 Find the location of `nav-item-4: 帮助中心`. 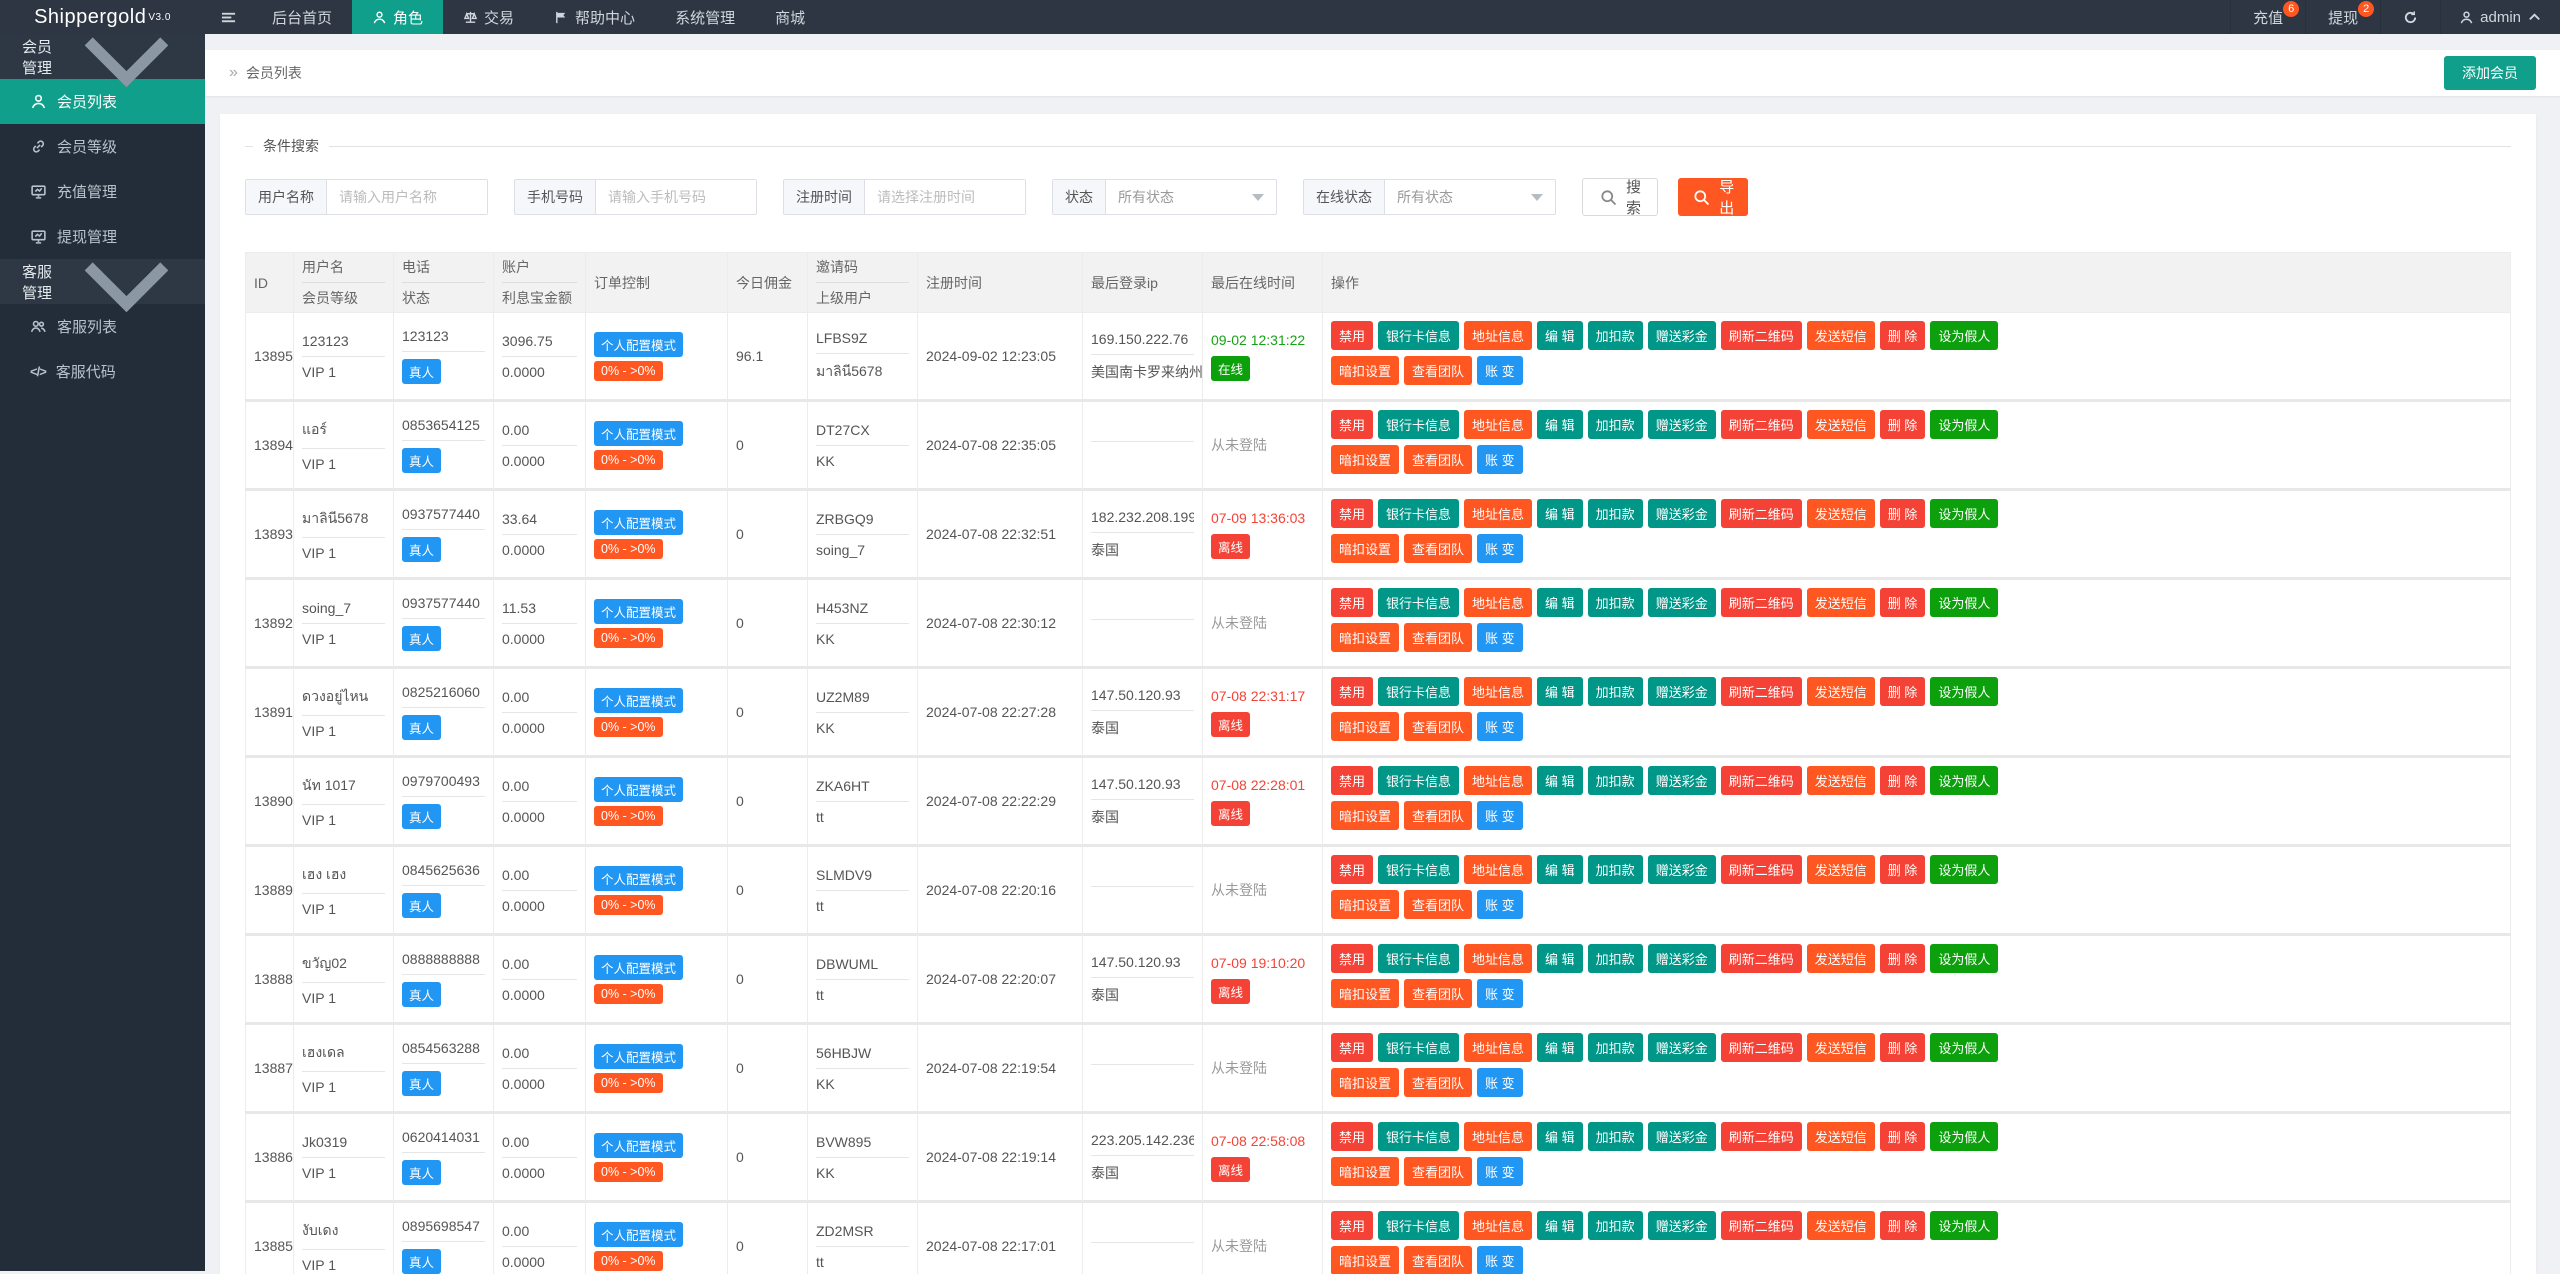

nav-item-4: 帮助中心 is located at coordinates (594, 17).